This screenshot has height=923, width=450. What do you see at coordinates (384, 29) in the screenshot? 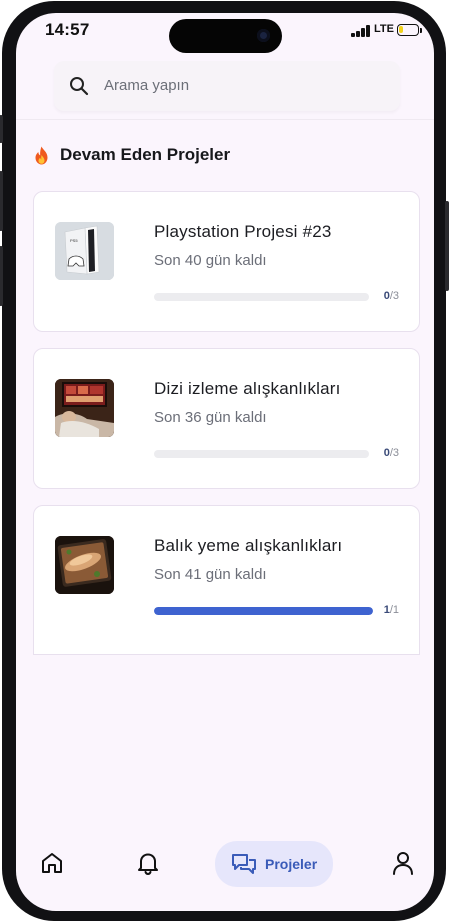
I see `network-type: LTE` at bounding box center [384, 29].